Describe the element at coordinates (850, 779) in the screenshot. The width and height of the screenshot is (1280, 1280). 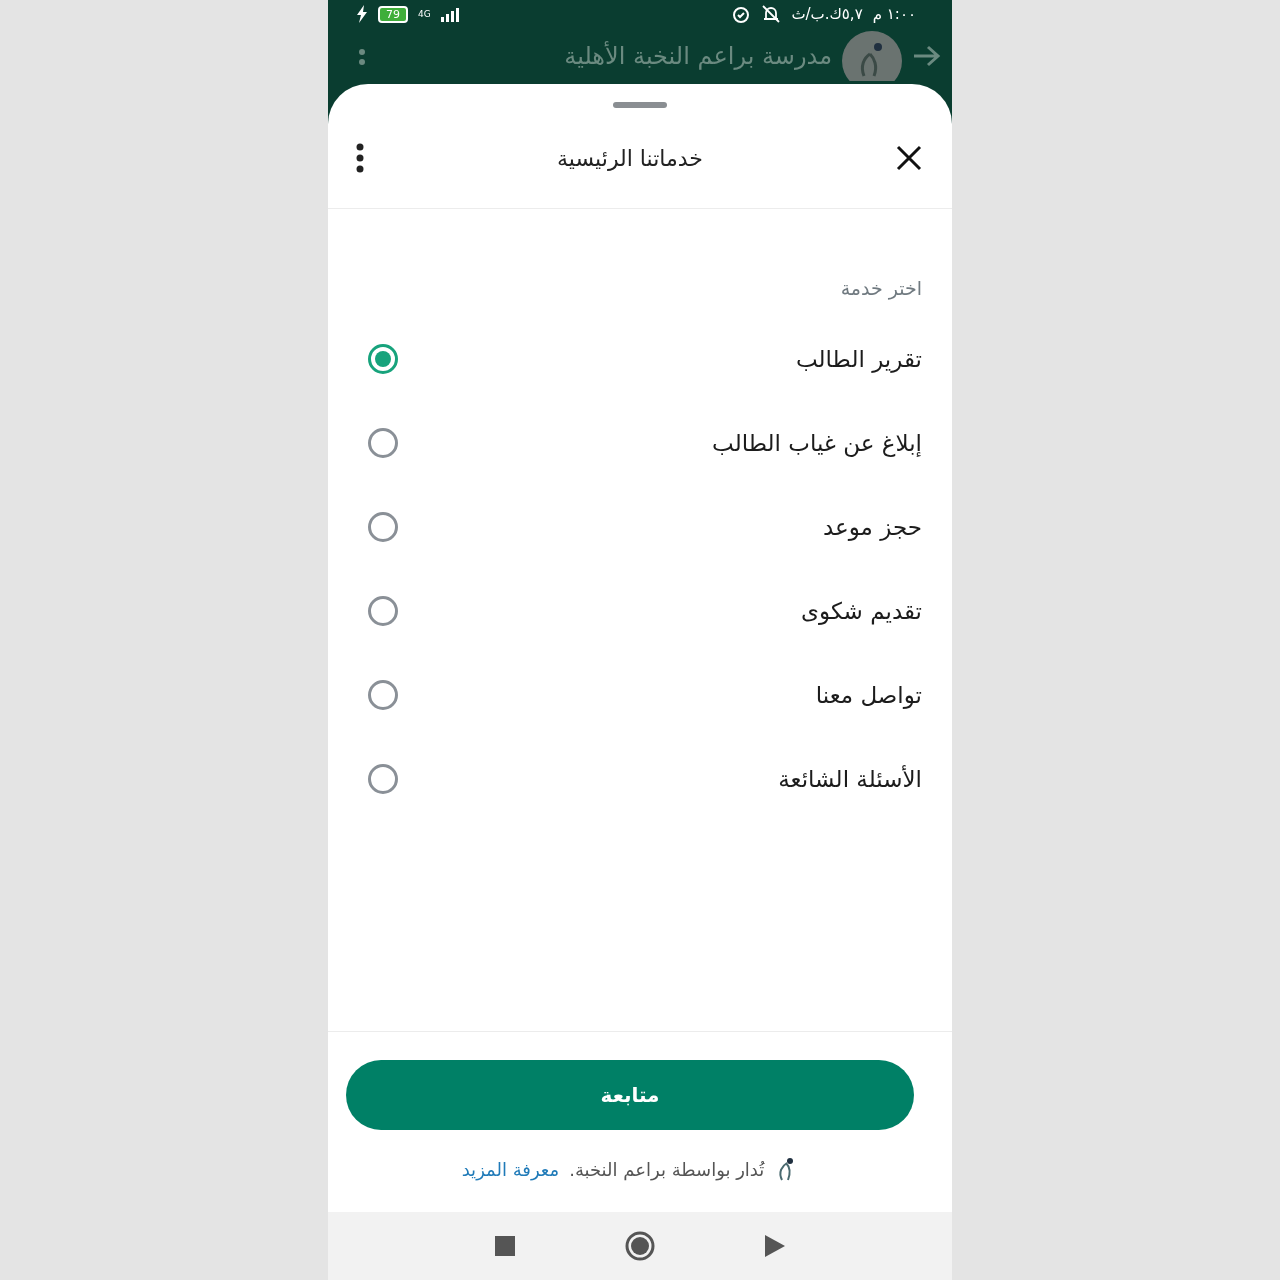
I see `option-label: الأسئلة الشائعة` at that location.